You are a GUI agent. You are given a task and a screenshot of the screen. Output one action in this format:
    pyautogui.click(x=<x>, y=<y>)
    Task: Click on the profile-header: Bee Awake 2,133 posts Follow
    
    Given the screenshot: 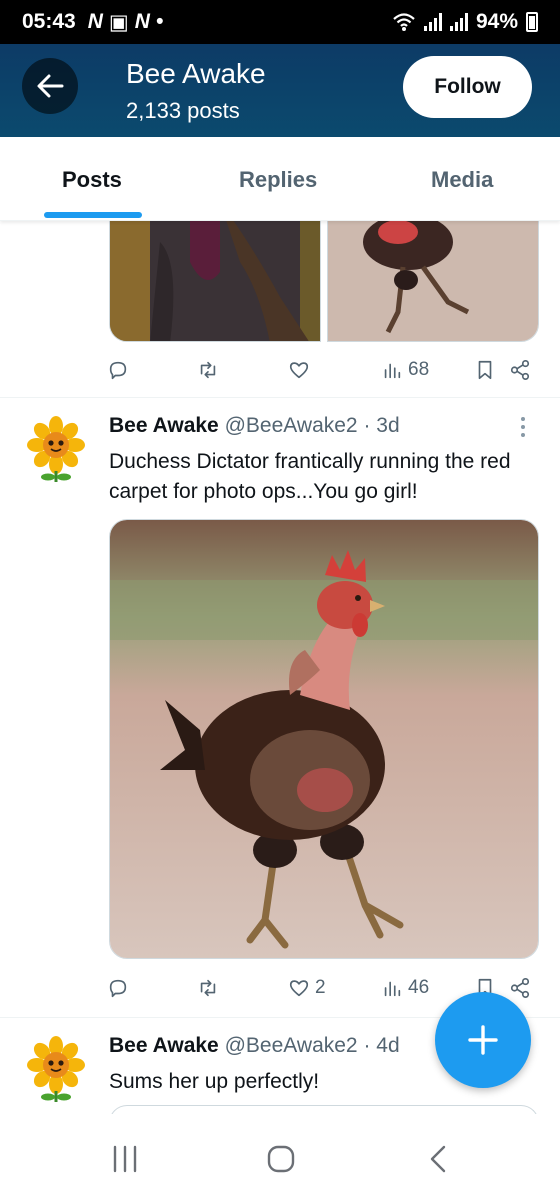 What is the action you would take?
    pyautogui.click(x=280, y=90)
    